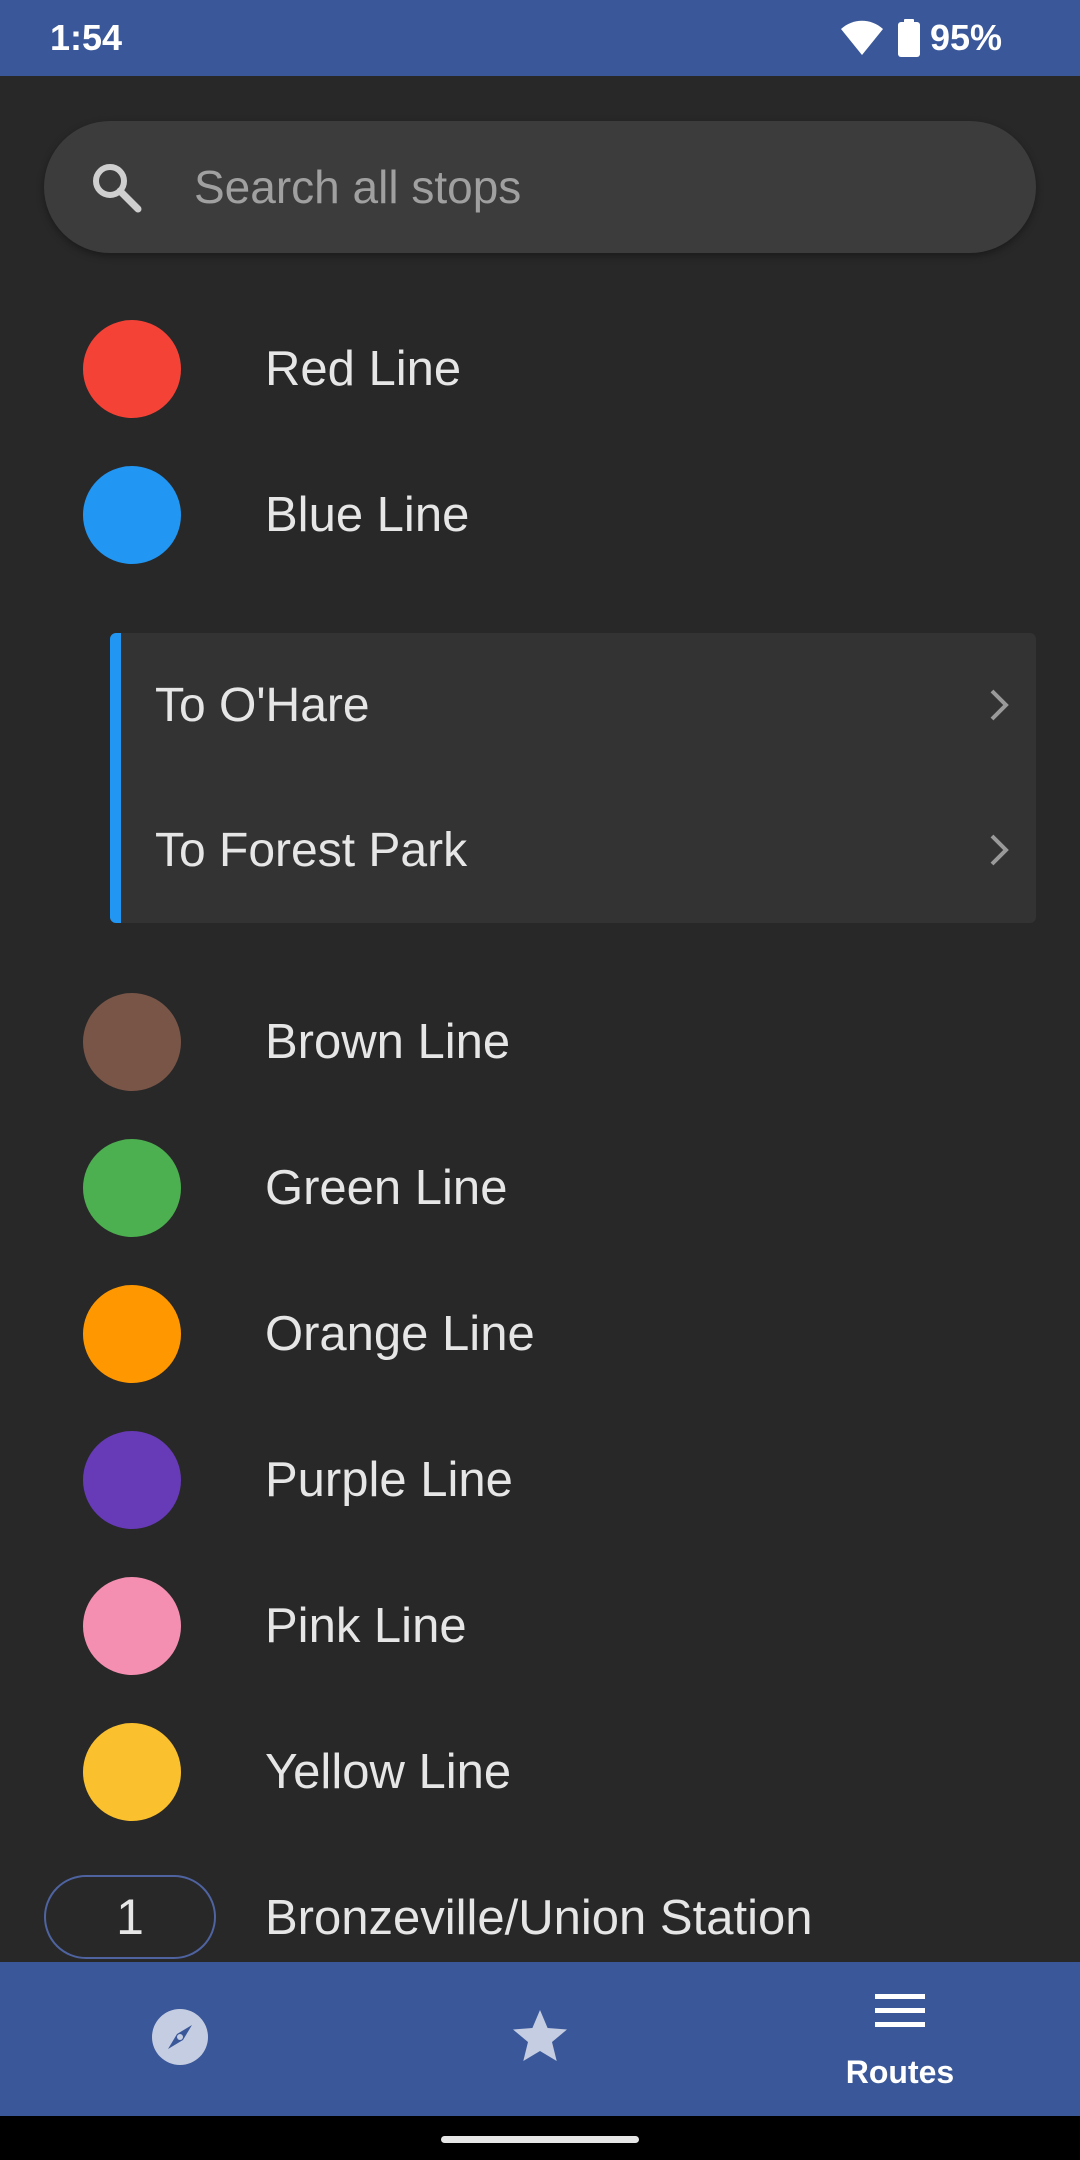 This screenshot has width=1080, height=2160. Describe the element at coordinates (573, 705) in the screenshot. I see `direction-item-to-ohare: To O'Hare` at that location.